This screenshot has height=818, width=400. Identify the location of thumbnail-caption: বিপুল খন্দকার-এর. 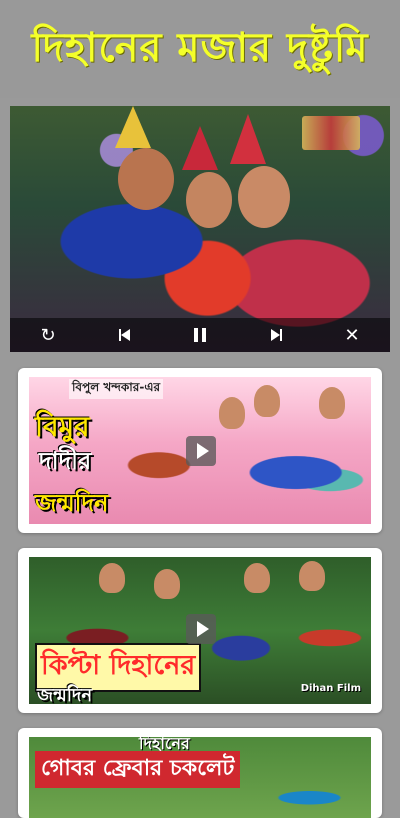
(116, 389).